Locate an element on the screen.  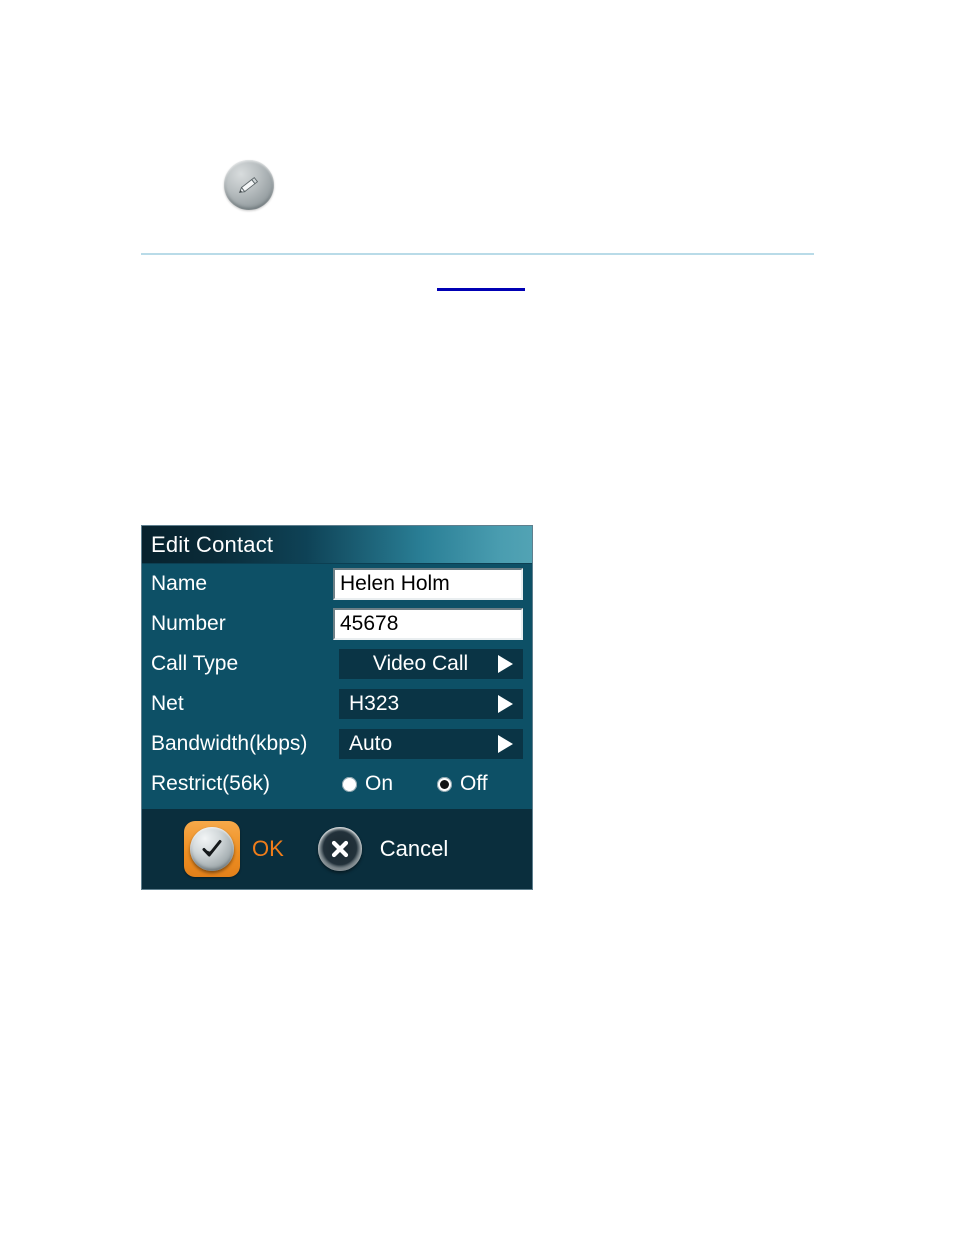
field-label-call-type: Call Type is located at coordinates (195, 663).